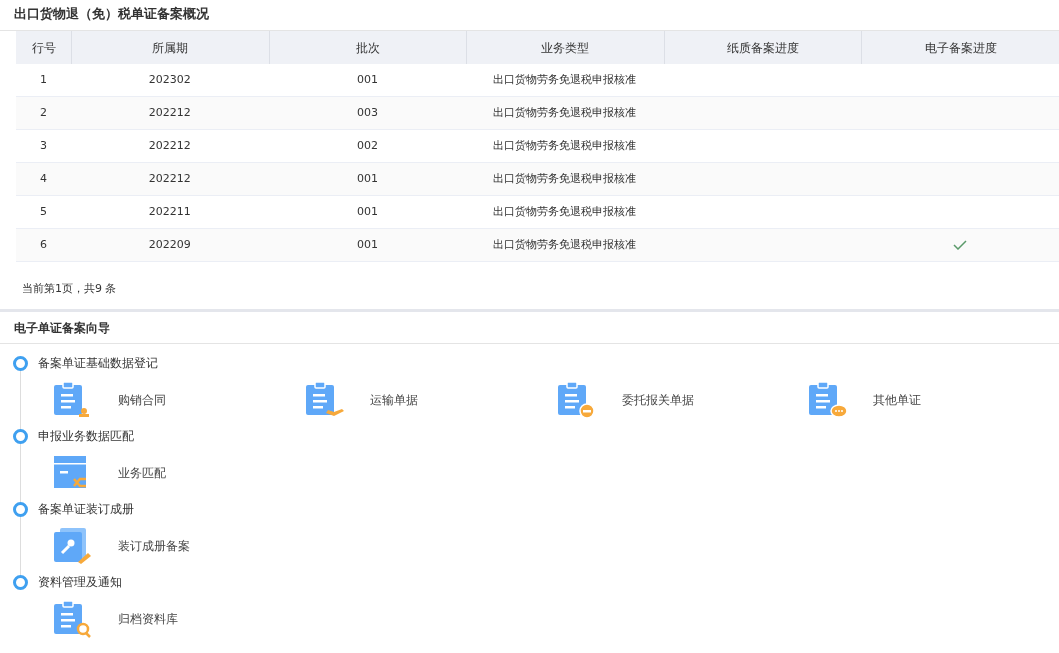  I want to click on guide-link: 购销合同, so click(142, 399).